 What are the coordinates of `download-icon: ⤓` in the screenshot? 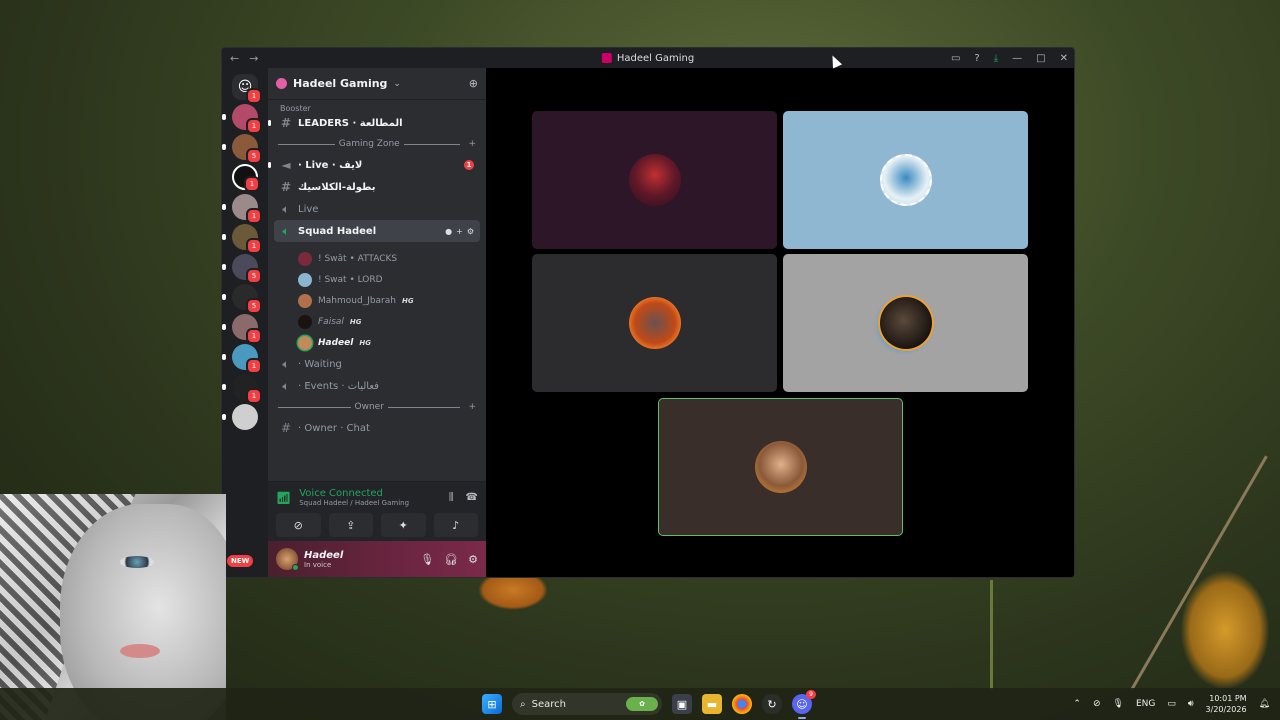 It's located at (996, 58).